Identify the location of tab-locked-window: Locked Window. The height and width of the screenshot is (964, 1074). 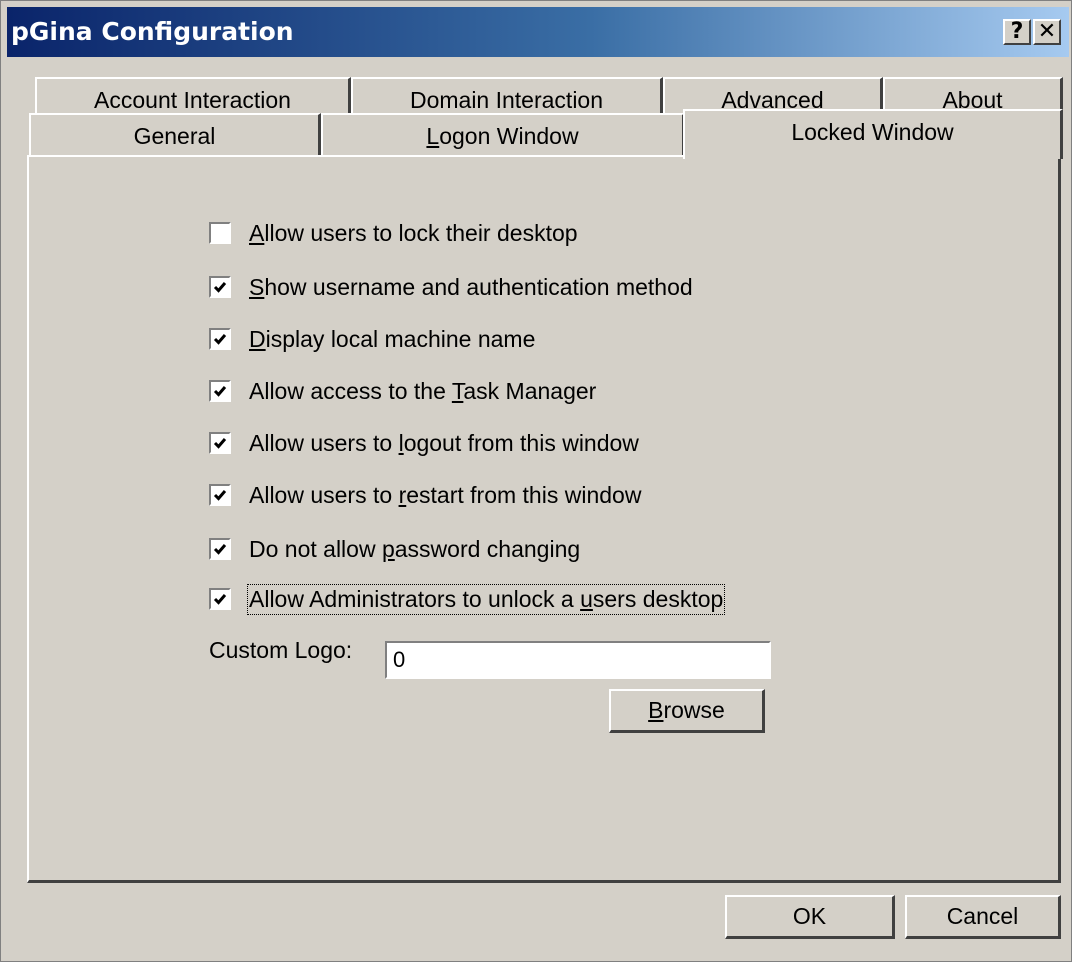
(873, 134).